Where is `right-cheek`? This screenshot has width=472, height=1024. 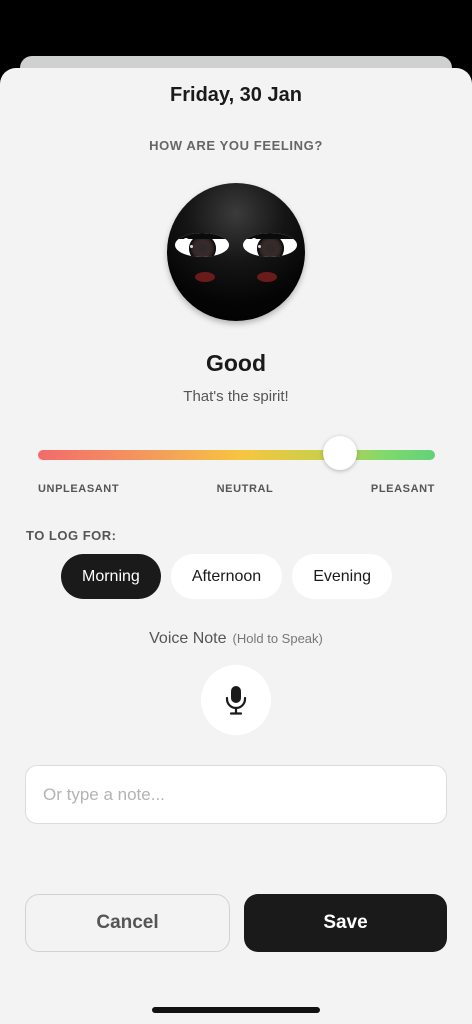 right-cheek is located at coordinates (267, 277).